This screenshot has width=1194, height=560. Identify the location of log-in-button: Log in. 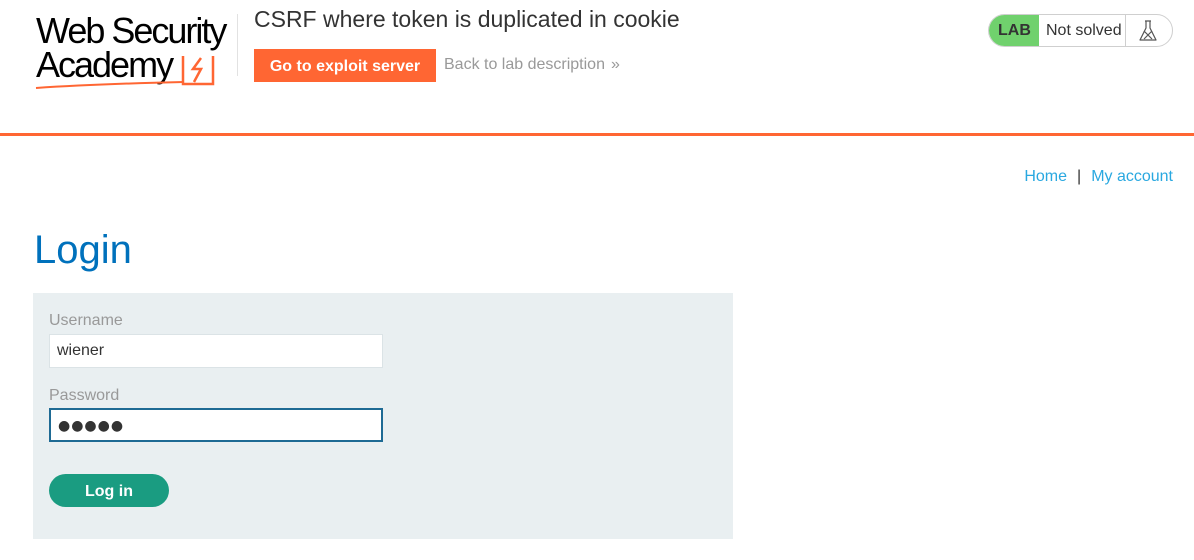
(109, 490).